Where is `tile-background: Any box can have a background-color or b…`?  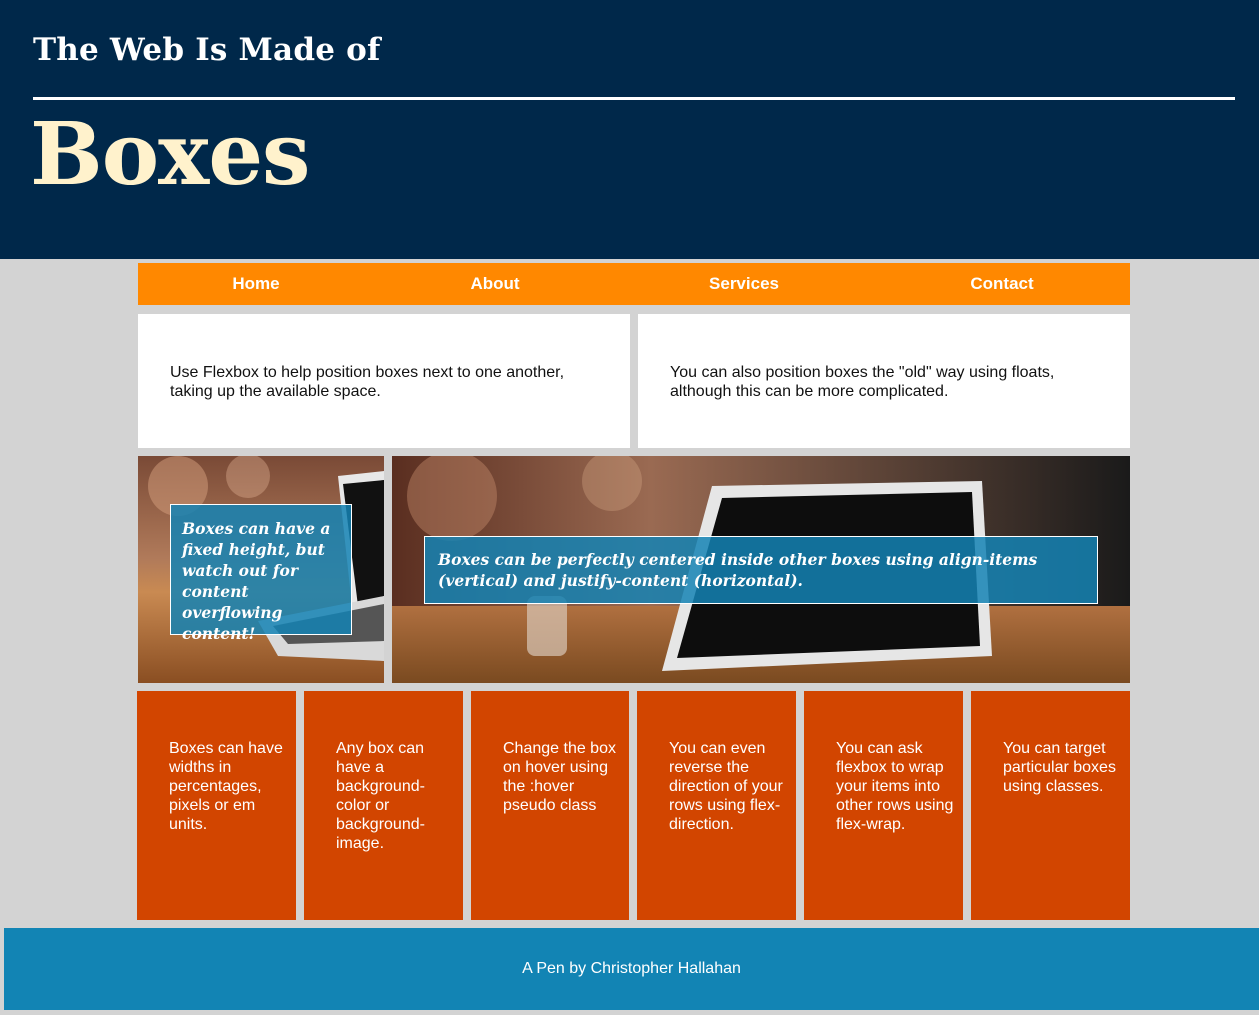
tile-background: Any box can have a background-color or b… is located at coordinates (383, 805).